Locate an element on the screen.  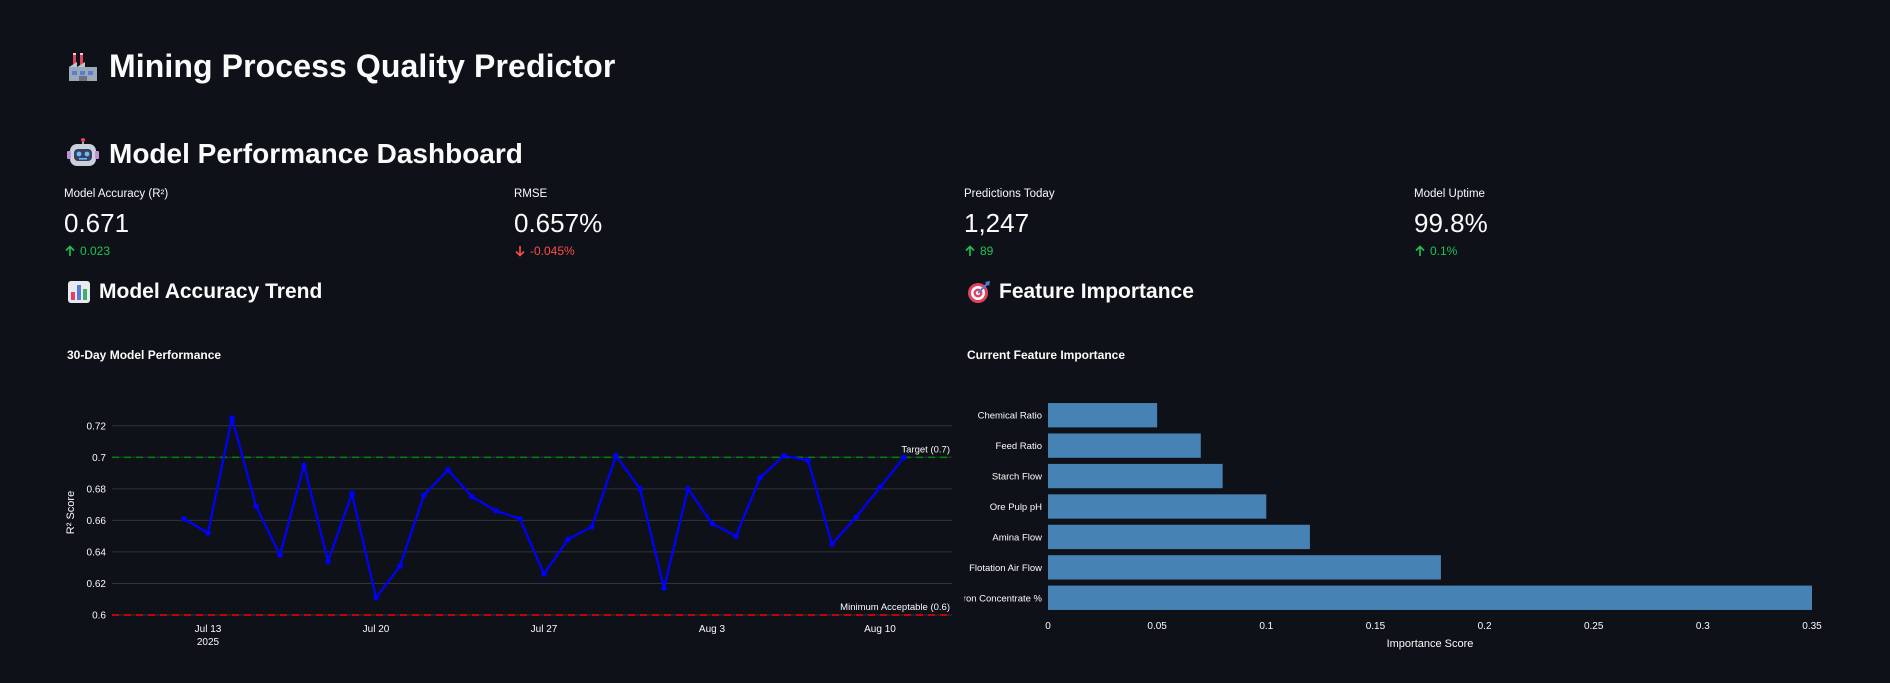
category-label: Chemical Ratio is located at coordinates (1010, 416).